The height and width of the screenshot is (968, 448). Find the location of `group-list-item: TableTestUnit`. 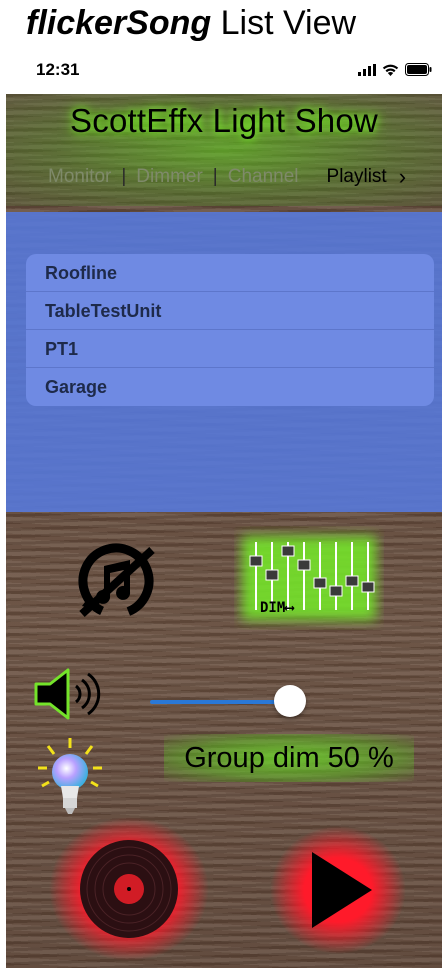

group-list-item: TableTestUnit is located at coordinates (230, 311).